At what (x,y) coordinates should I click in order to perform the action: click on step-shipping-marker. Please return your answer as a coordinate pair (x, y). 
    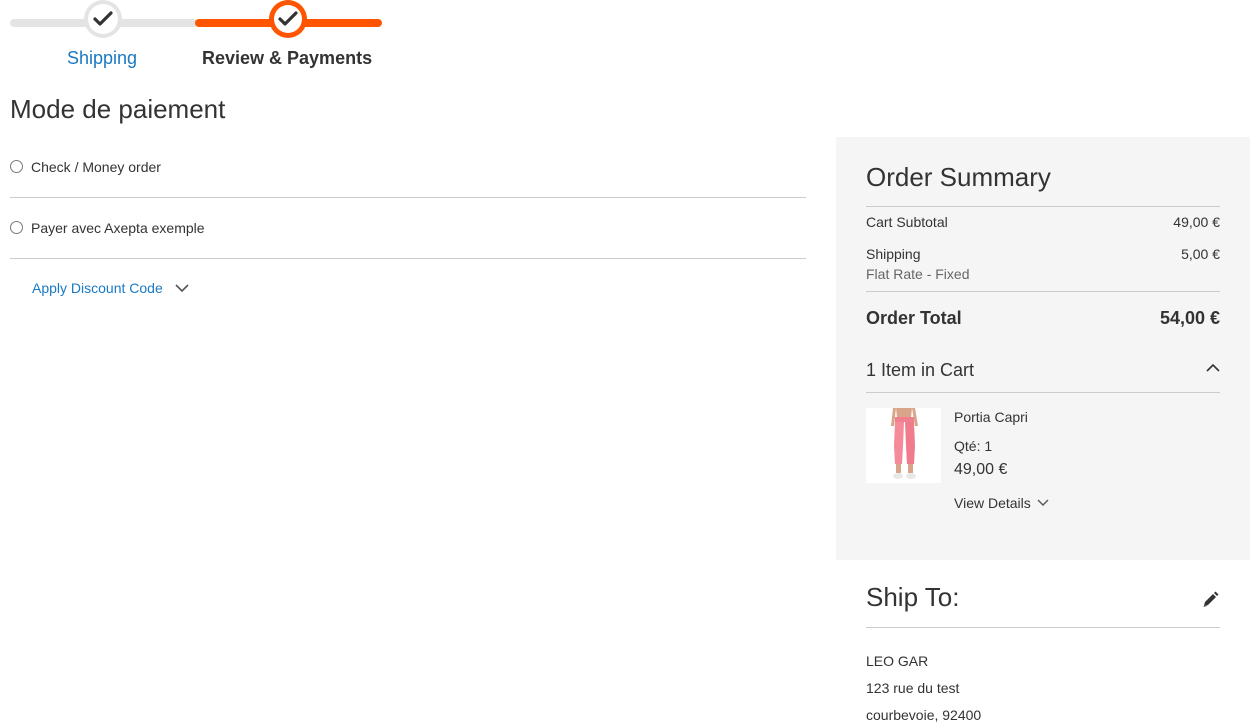
    Looking at the image, I should click on (103, 19).